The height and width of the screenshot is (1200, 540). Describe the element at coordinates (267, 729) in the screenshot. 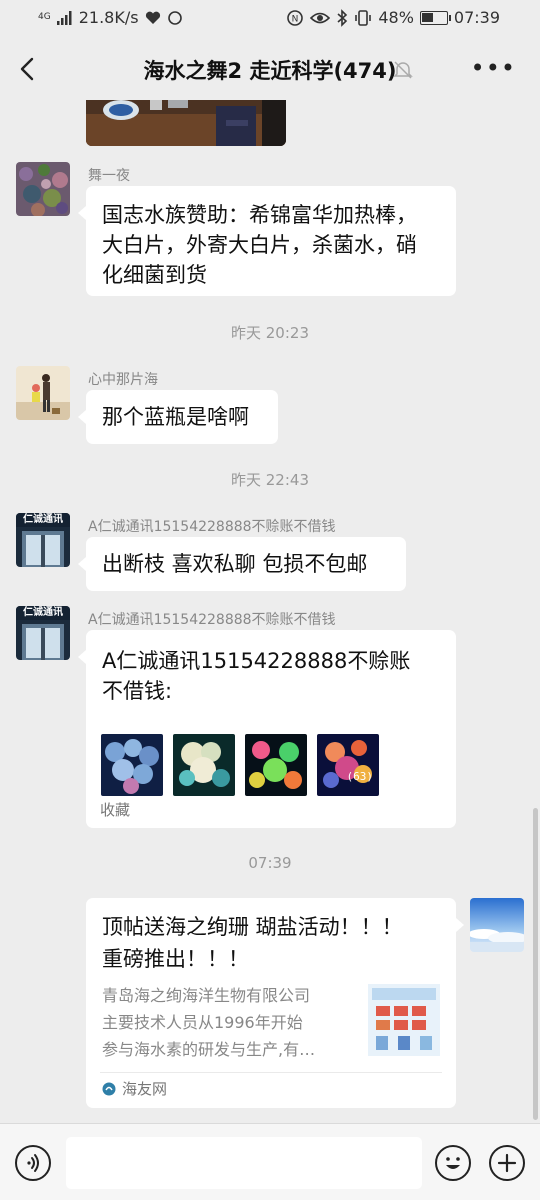

I see `favorites-card: A仁诚通讯15154228888不赊账 不借钱: (63) 收藏` at that location.